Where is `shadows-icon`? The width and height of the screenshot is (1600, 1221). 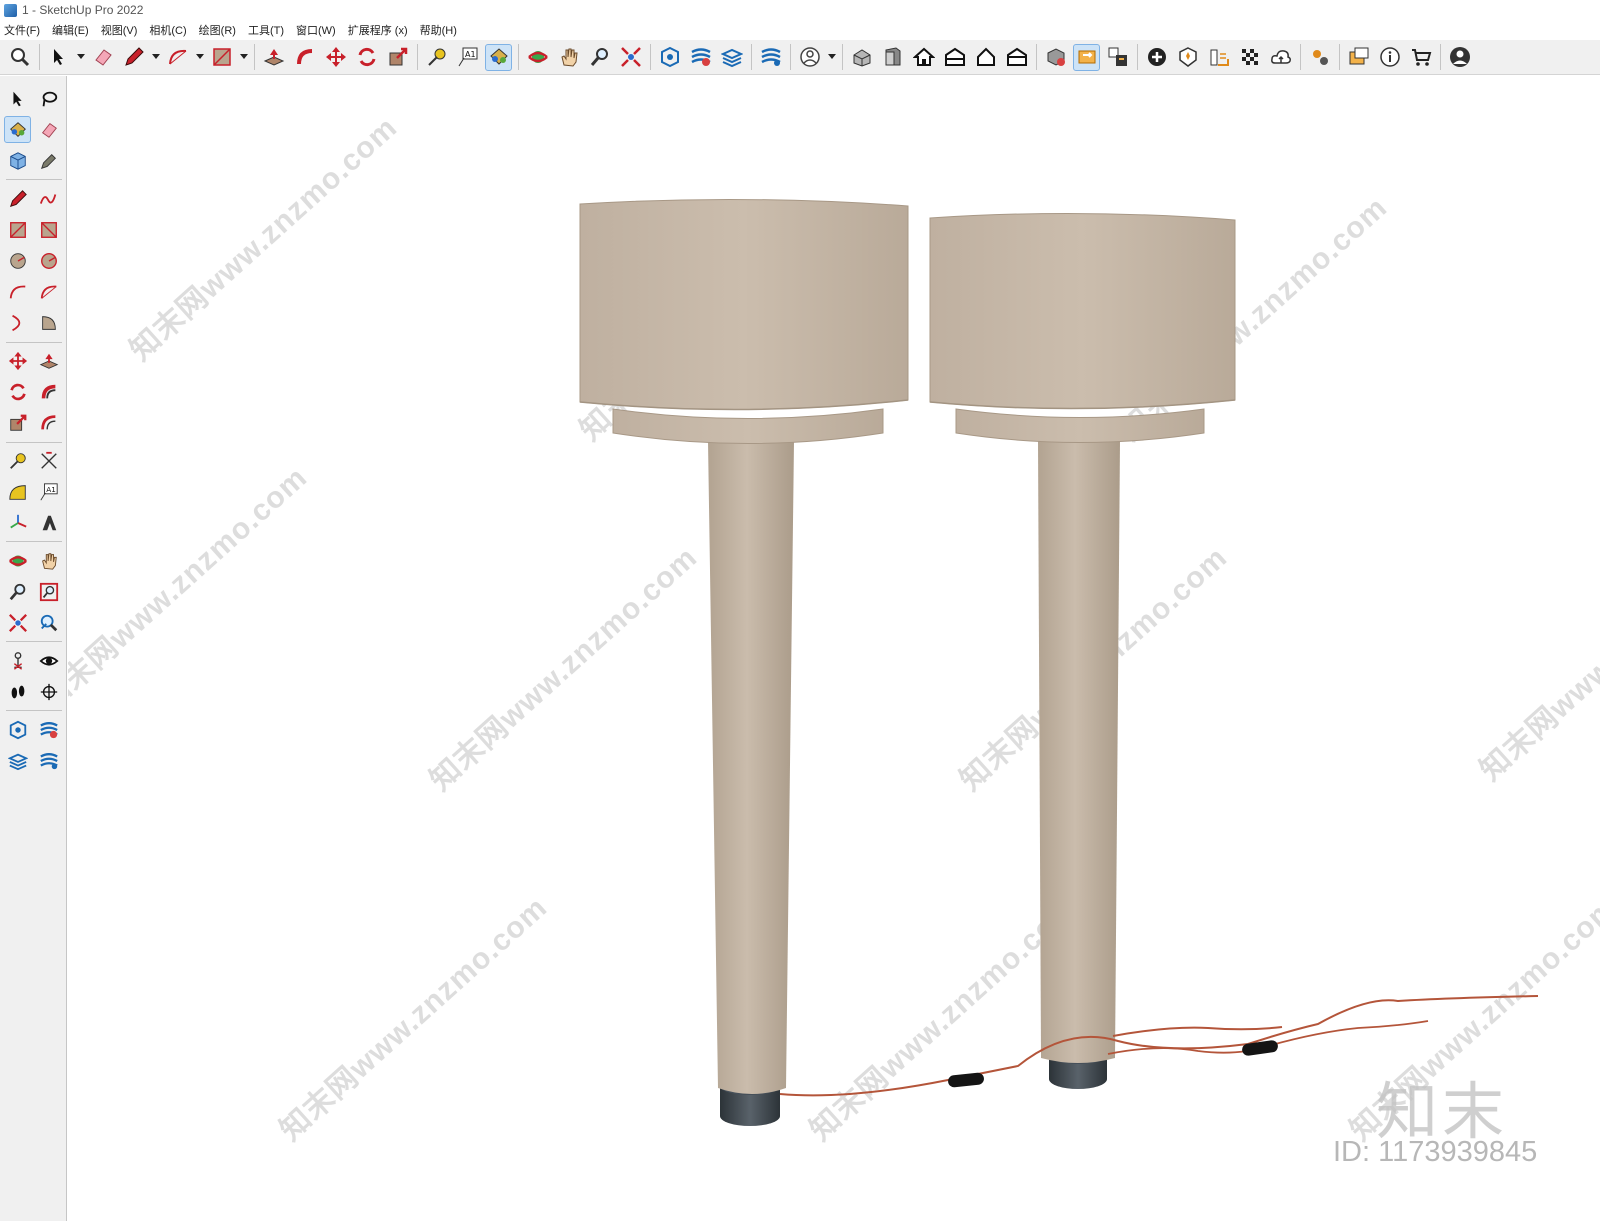
shadows-icon is located at coordinates (1187, 57).